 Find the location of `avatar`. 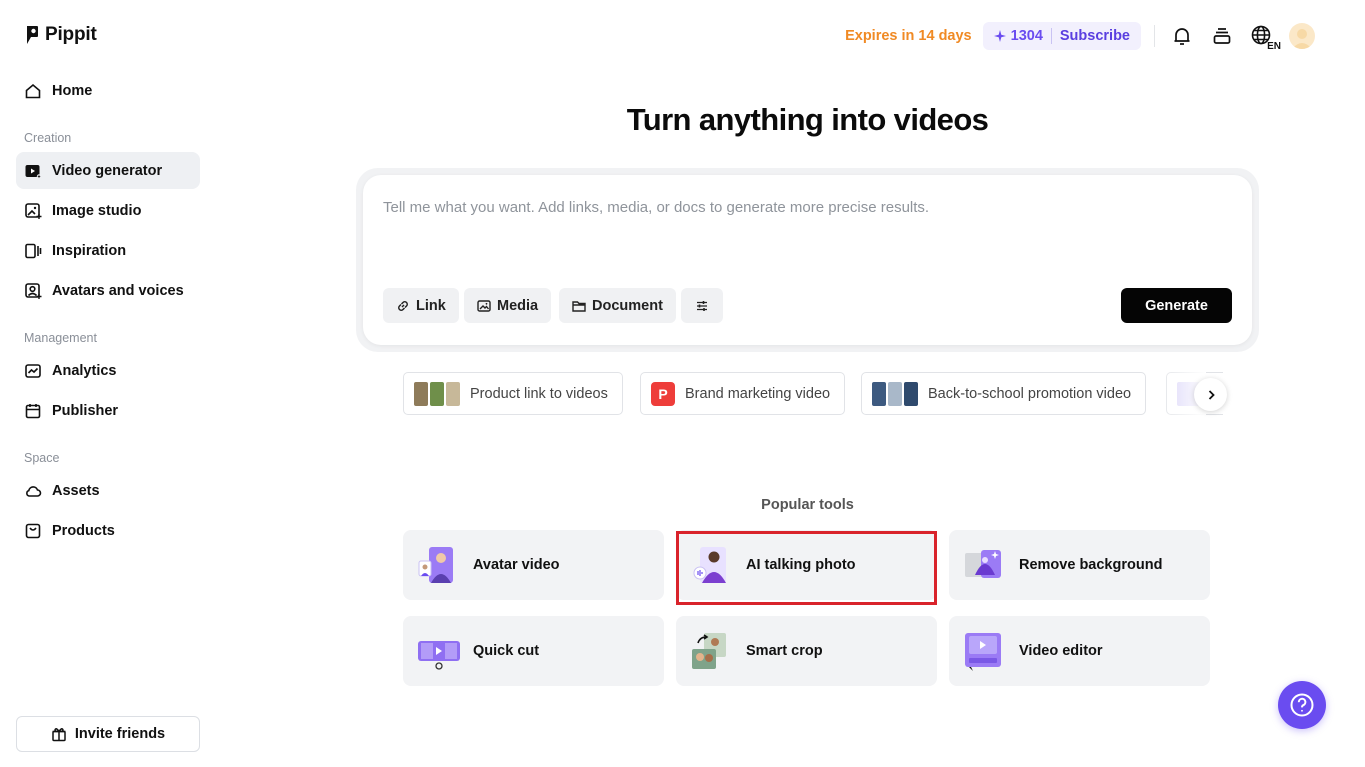

avatar is located at coordinates (1302, 36).